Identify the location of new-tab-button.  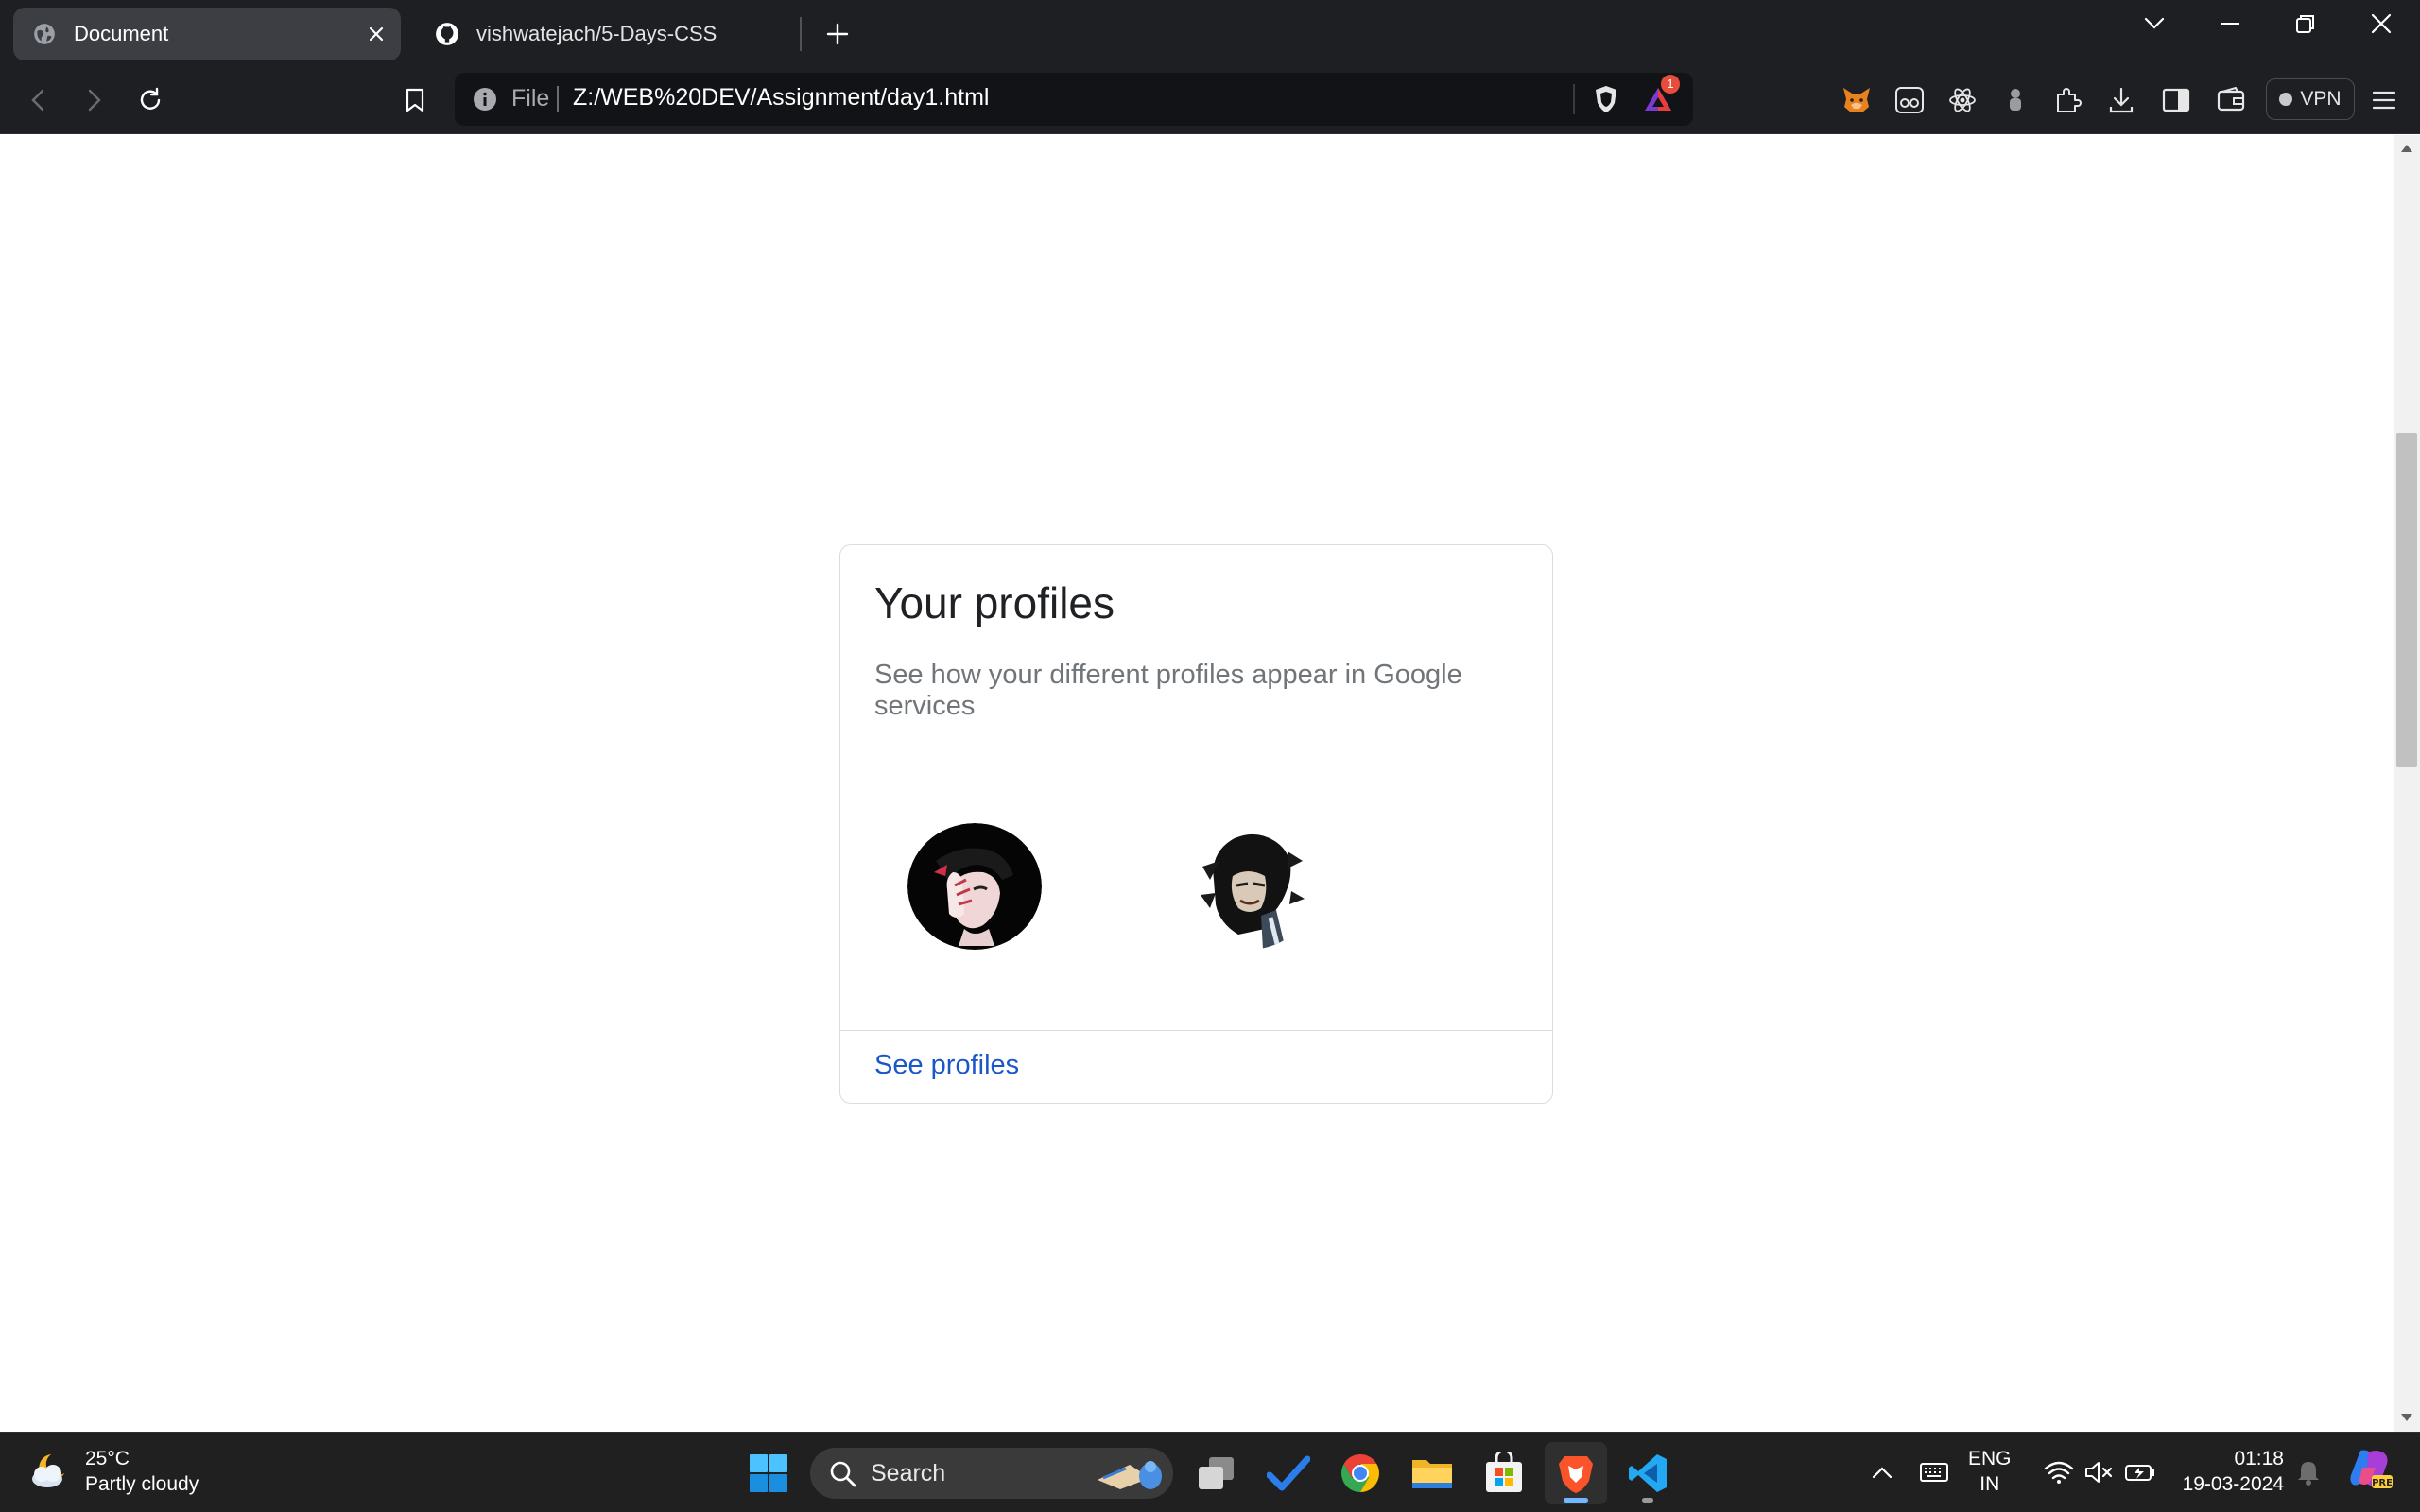
(838, 34).